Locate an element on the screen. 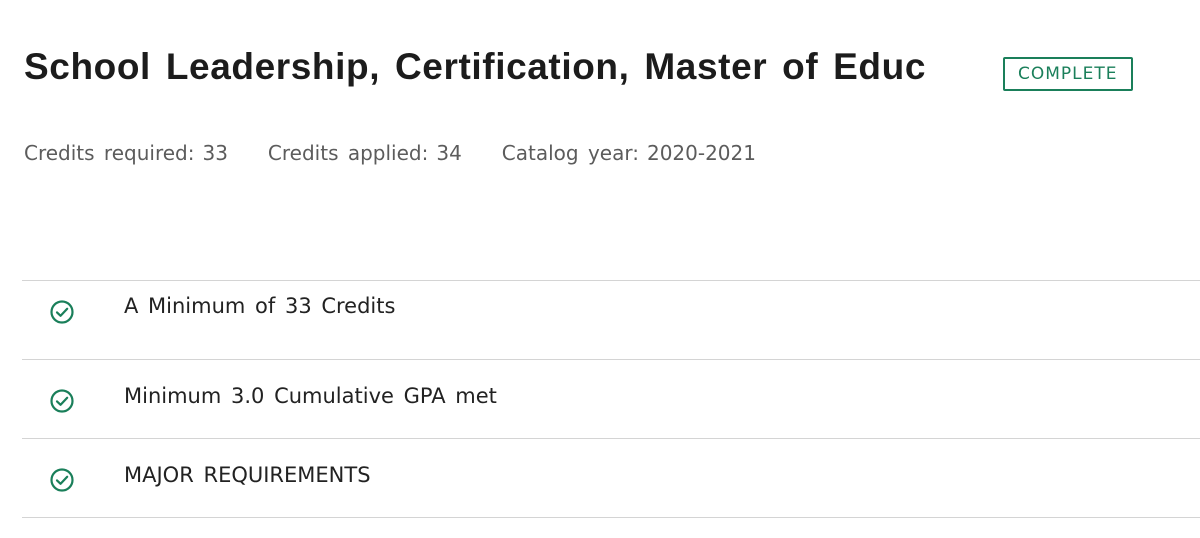 Image resolution: width=1200 pixels, height=538 pixels. credits-applied-value: 34 is located at coordinates (449, 153).